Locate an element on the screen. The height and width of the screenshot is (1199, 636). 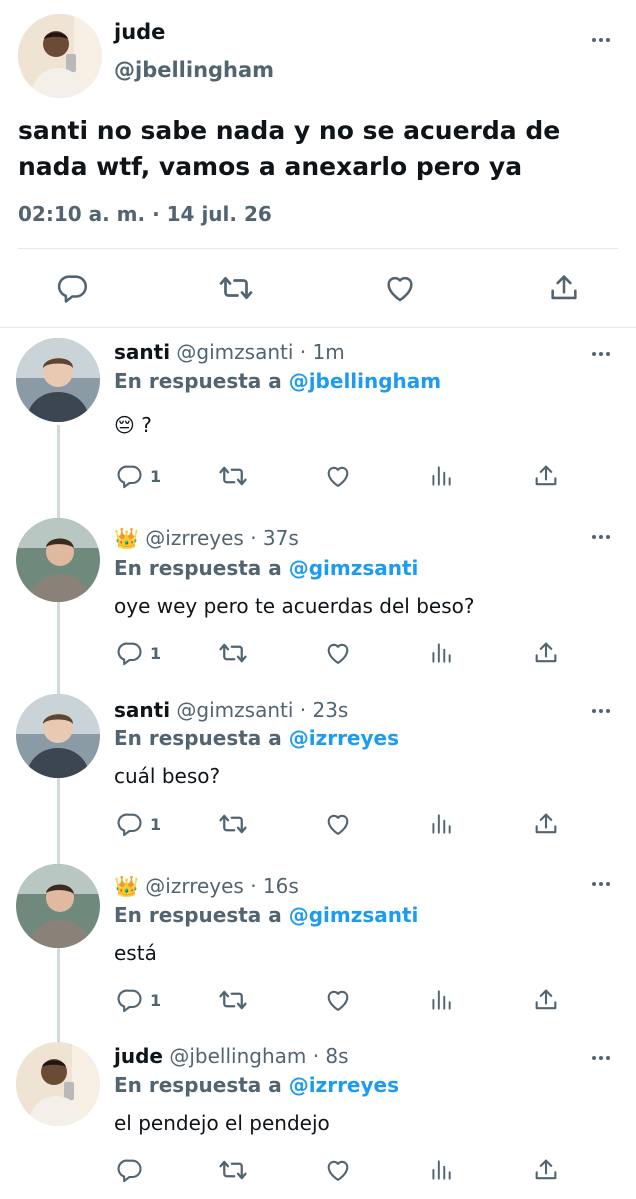
reply-time: · 1m is located at coordinates (319, 352).